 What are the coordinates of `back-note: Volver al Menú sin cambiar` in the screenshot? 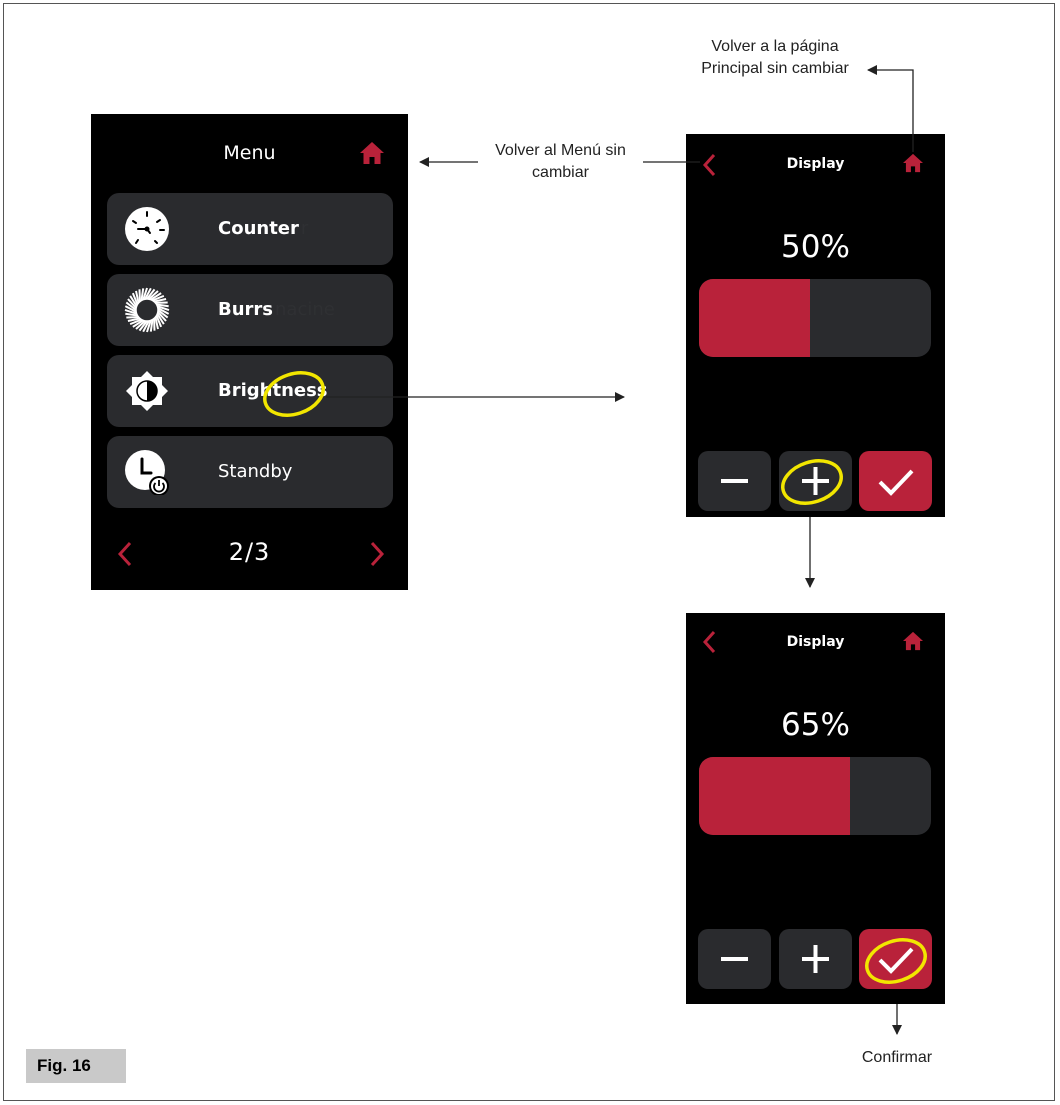 It's located at (560, 161).